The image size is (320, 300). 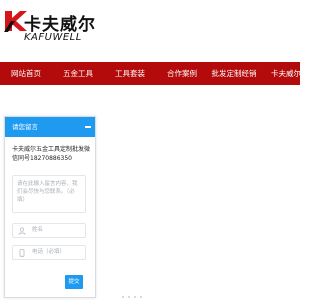 I want to click on nav-item-home: 网站首页, so click(x=26, y=73).